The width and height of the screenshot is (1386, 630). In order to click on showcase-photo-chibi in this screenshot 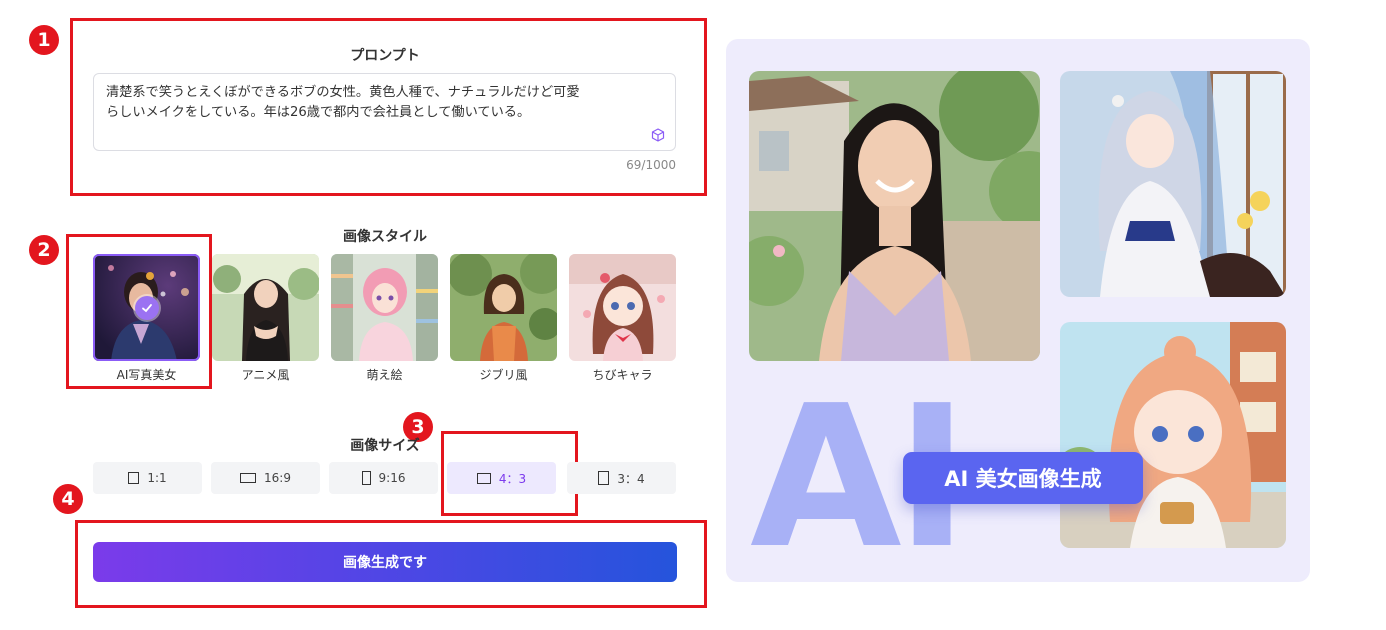, I will do `click(1173, 435)`.